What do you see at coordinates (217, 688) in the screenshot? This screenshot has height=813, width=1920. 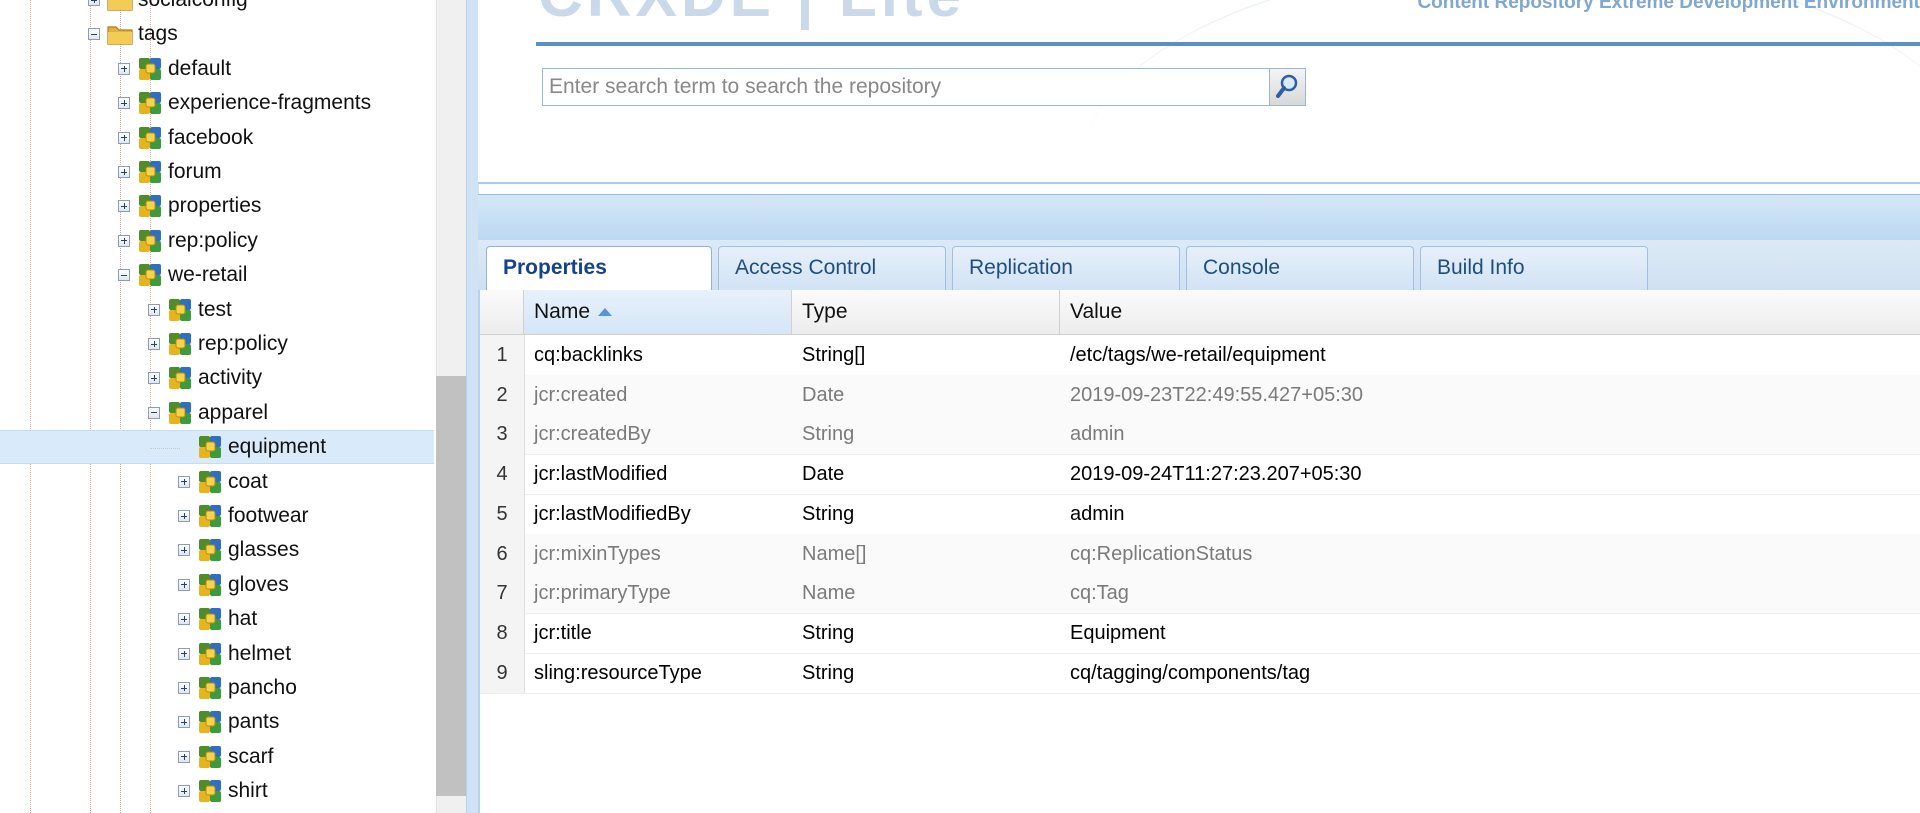 I see `tree-item: pancho` at bounding box center [217, 688].